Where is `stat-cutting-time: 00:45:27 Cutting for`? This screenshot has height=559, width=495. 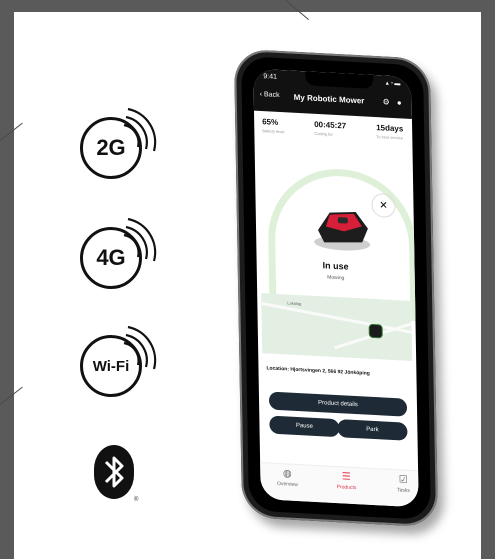 stat-cutting-time: 00:45:27 Cutting for is located at coordinates (330, 129).